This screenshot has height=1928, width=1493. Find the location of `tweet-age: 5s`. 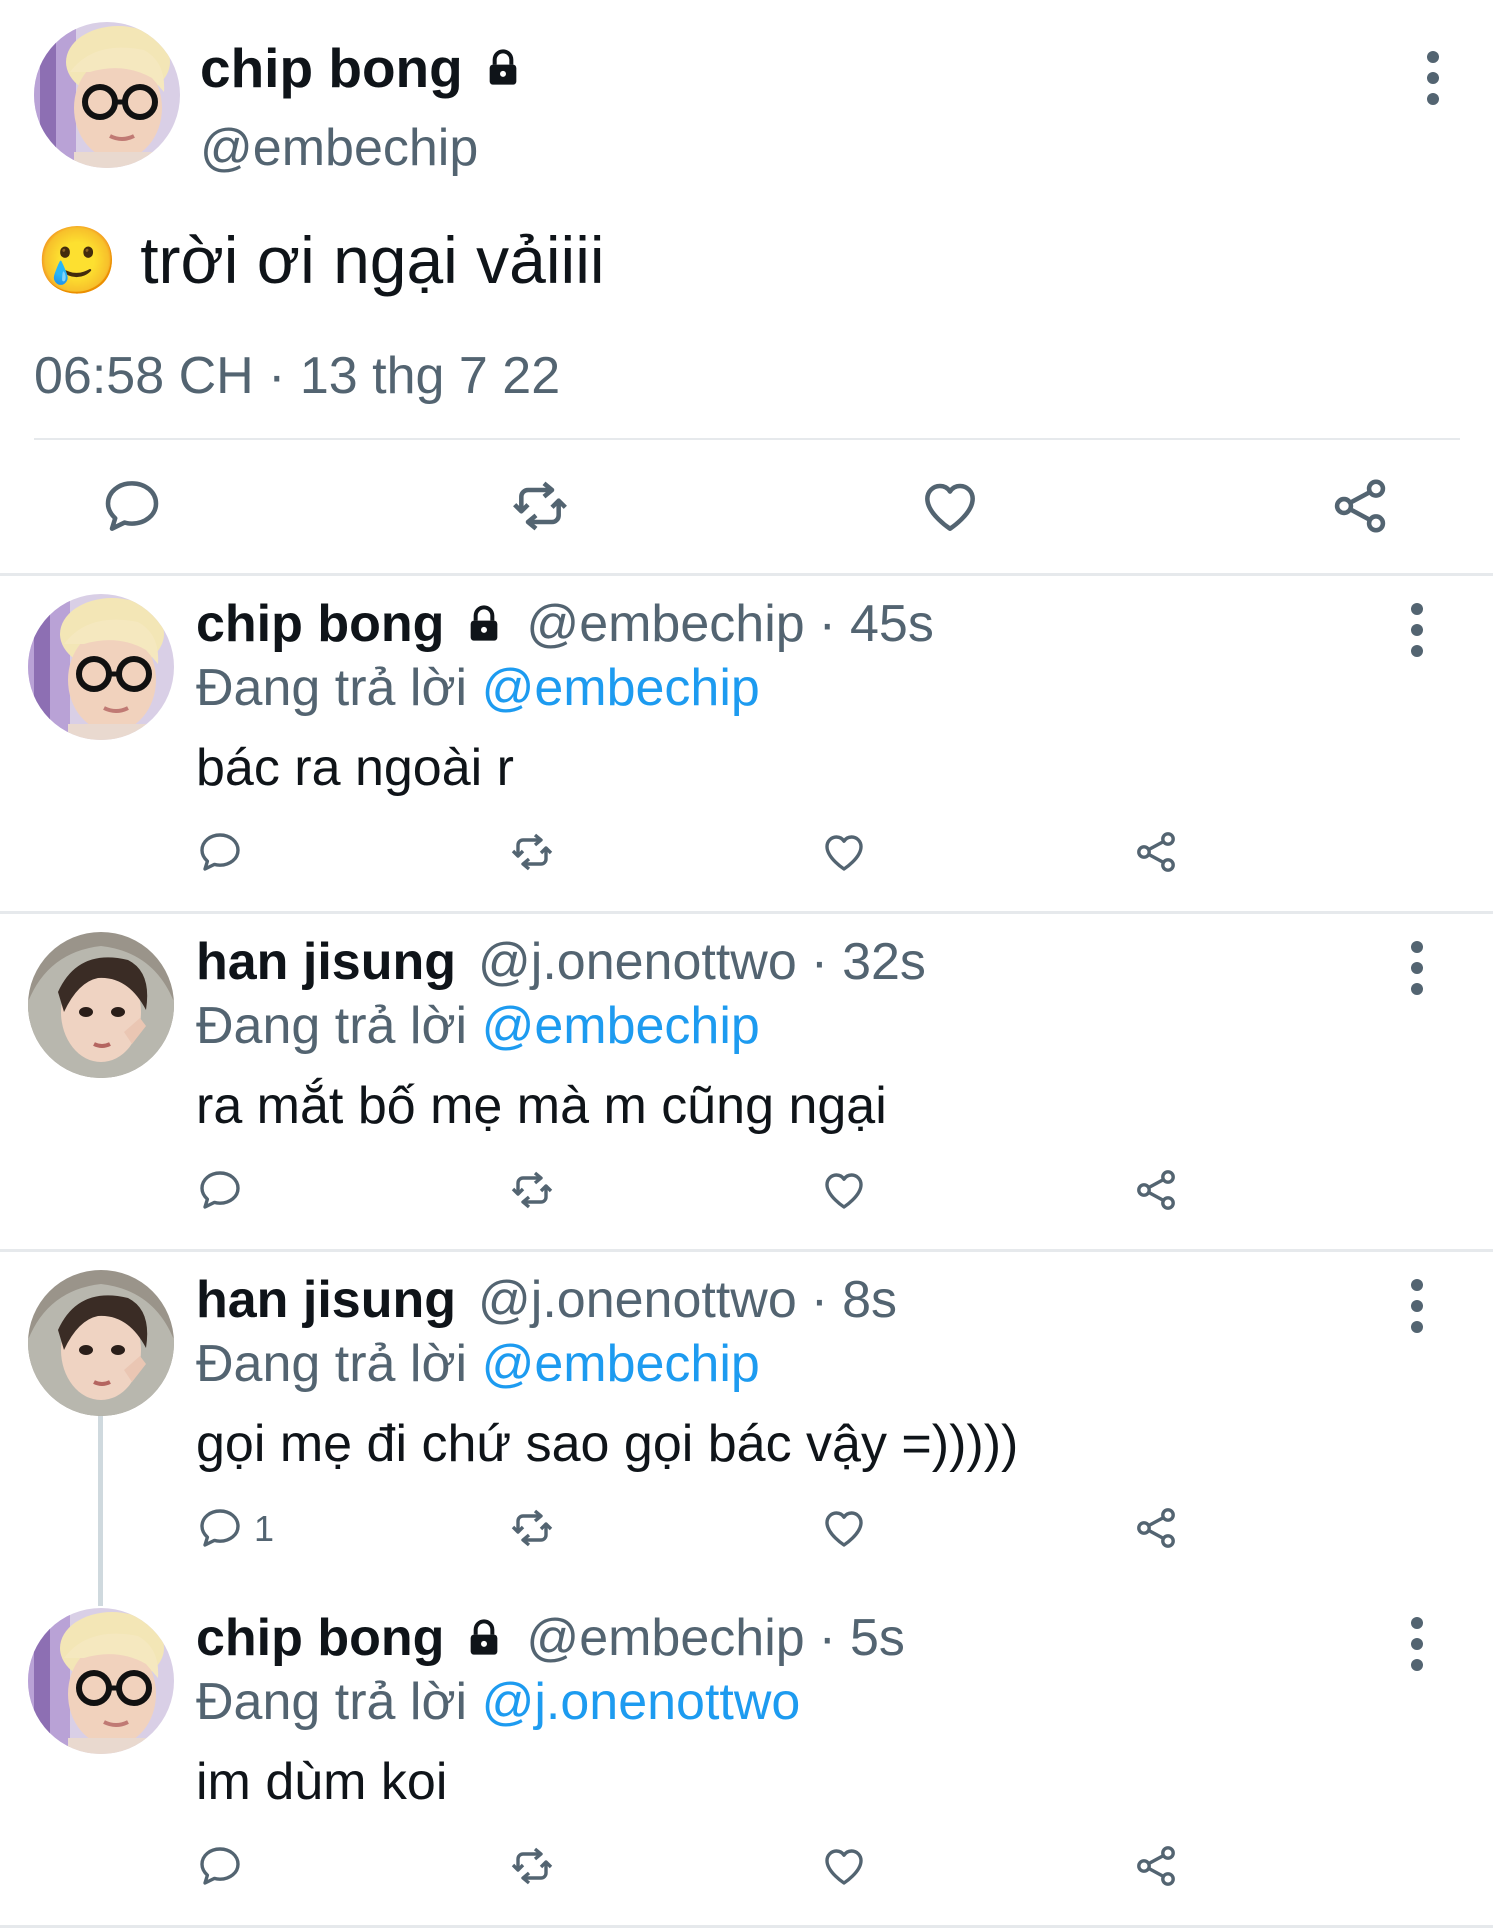

tweet-age: 5s is located at coordinates (877, 1638).